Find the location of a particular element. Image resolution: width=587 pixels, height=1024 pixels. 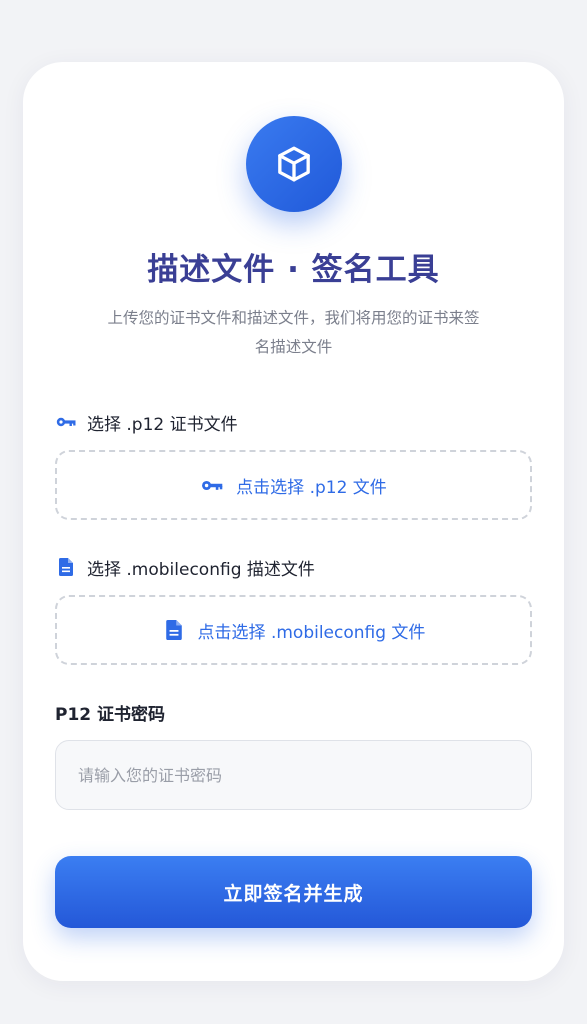

logo-badge is located at coordinates (293, 164).